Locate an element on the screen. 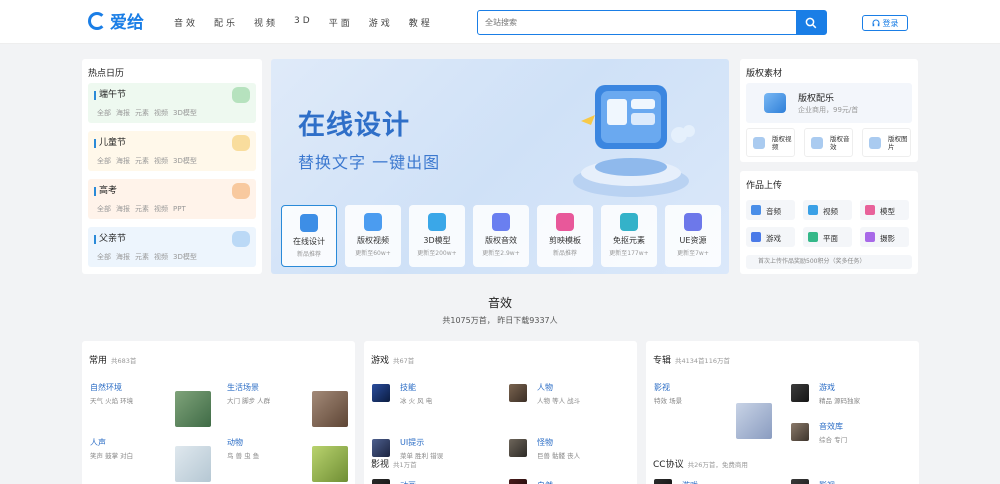 The height and width of the screenshot is (484, 1000). login-button: 登录 is located at coordinates (885, 23).